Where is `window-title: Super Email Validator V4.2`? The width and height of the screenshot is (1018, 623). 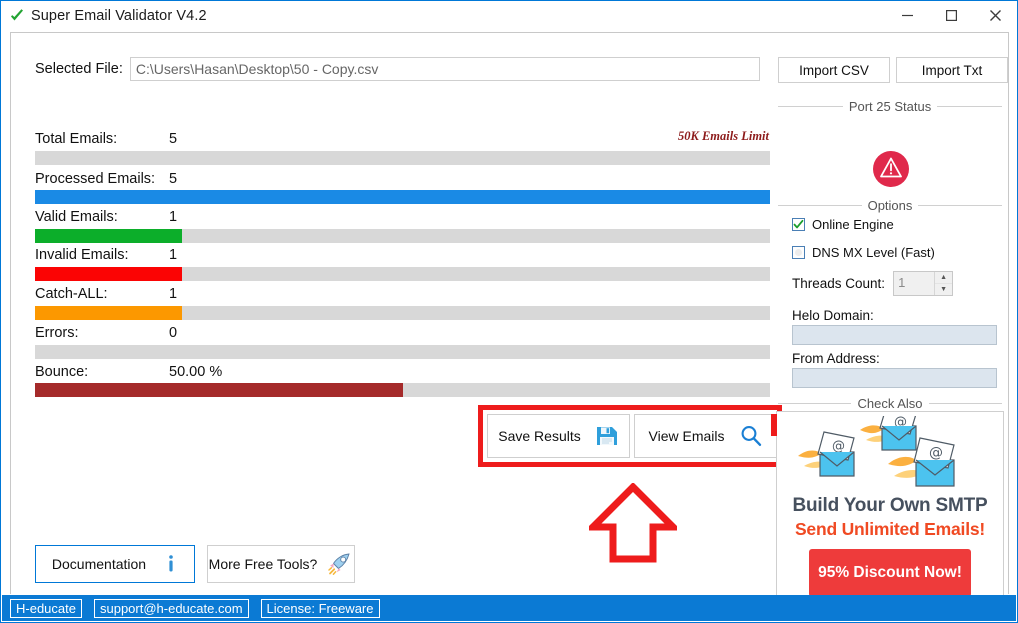
window-title: Super Email Validator V4.2 is located at coordinates (119, 15).